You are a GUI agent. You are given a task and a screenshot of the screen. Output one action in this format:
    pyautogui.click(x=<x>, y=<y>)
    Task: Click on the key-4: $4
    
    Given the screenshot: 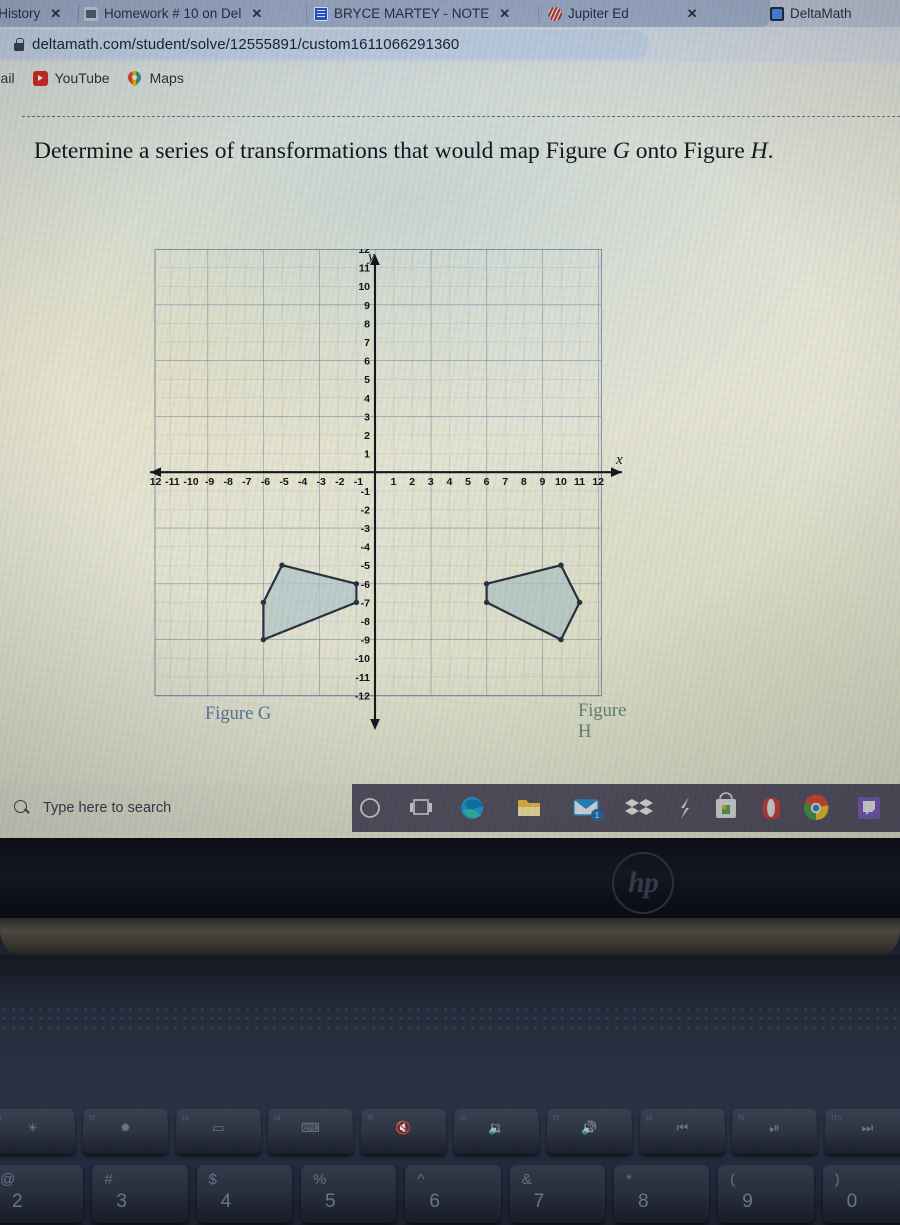 What is the action you would take?
    pyautogui.click(x=244, y=1194)
    